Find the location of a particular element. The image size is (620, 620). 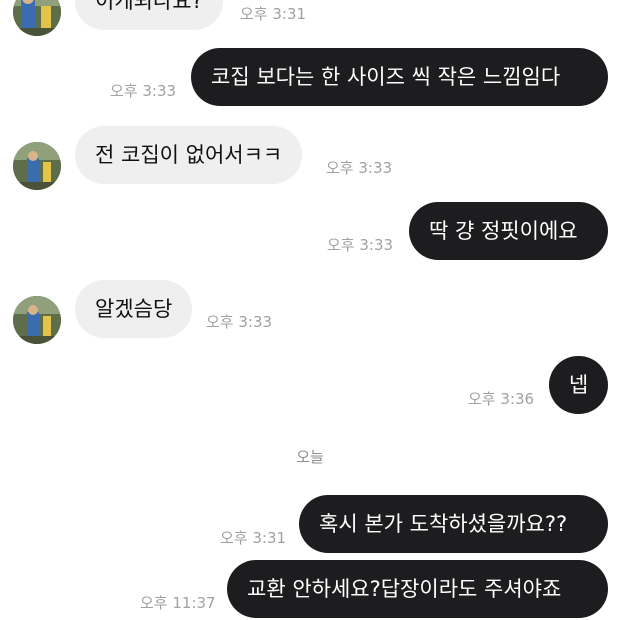

message-bubble-outgoing: 혹시 본가 도착하셨을까요?? is located at coordinates (453, 524).